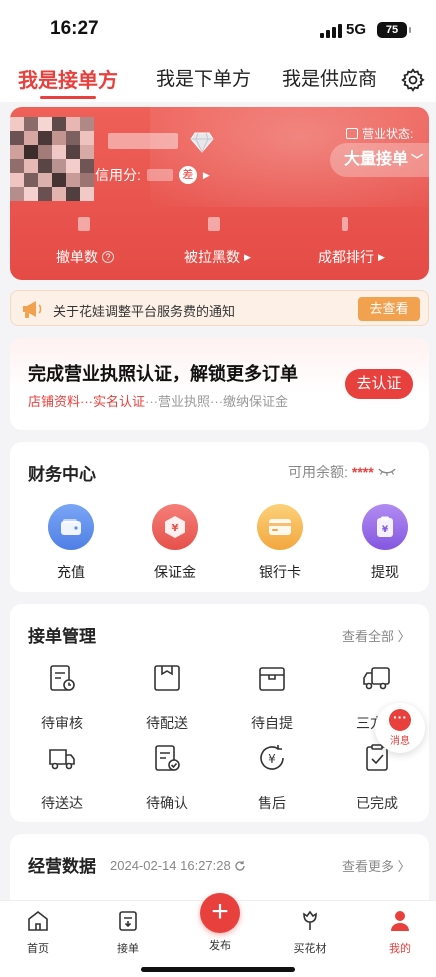 The width and height of the screenshot is (436, 977). I want to click on nav-buy-flowers-label: 买花材, so click(310, 949).